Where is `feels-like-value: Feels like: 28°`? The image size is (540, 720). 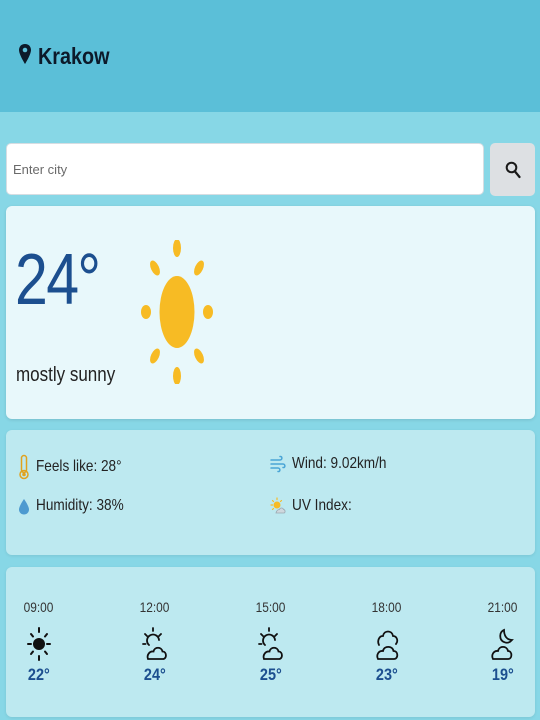
feels-like-value: Feels like: 28° is located at coordinates (79, 466).